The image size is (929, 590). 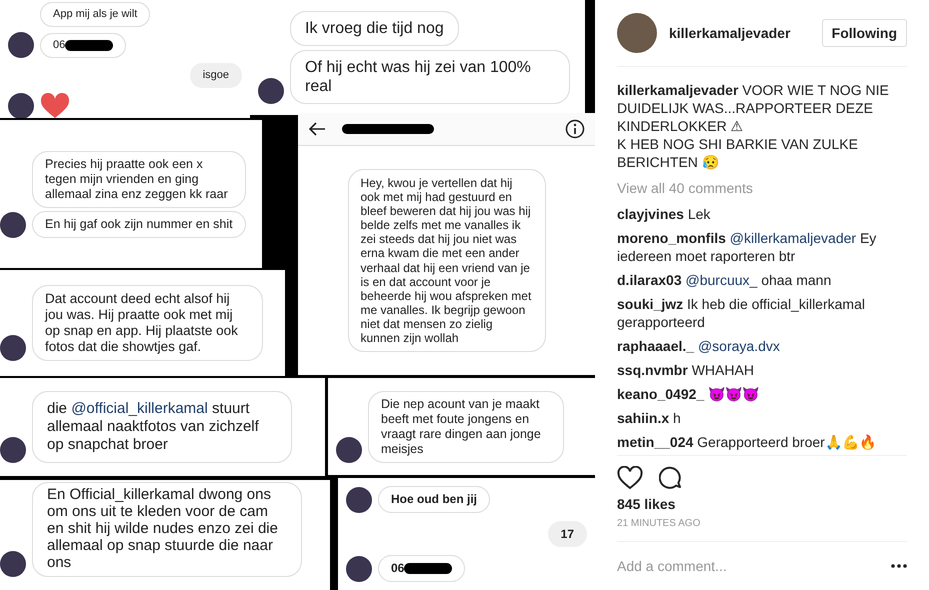 I want to click on back-arrow-icon, so click(x=317, y=129).